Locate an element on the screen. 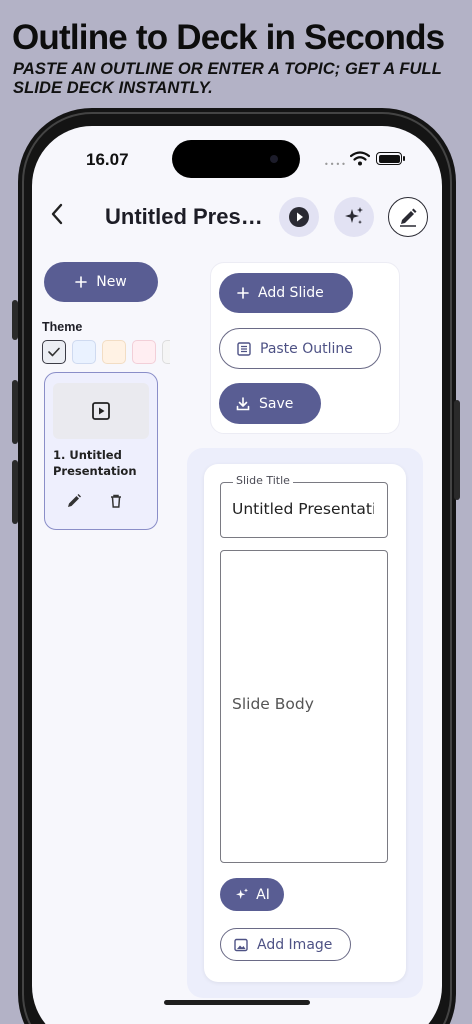  new-button-label: New is located at coordinates (111, 282).